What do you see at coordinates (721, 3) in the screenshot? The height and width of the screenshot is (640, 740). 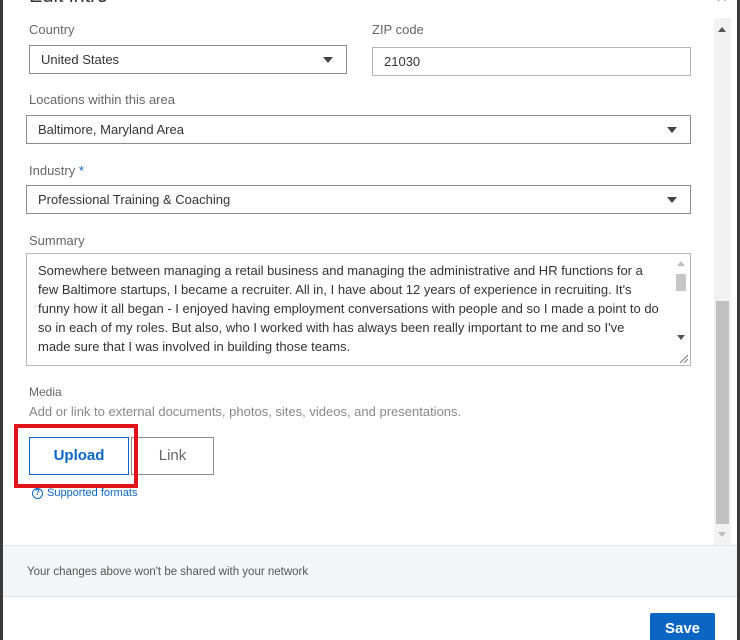 I see `close-icon: ×` at bounding box center [721, 3].